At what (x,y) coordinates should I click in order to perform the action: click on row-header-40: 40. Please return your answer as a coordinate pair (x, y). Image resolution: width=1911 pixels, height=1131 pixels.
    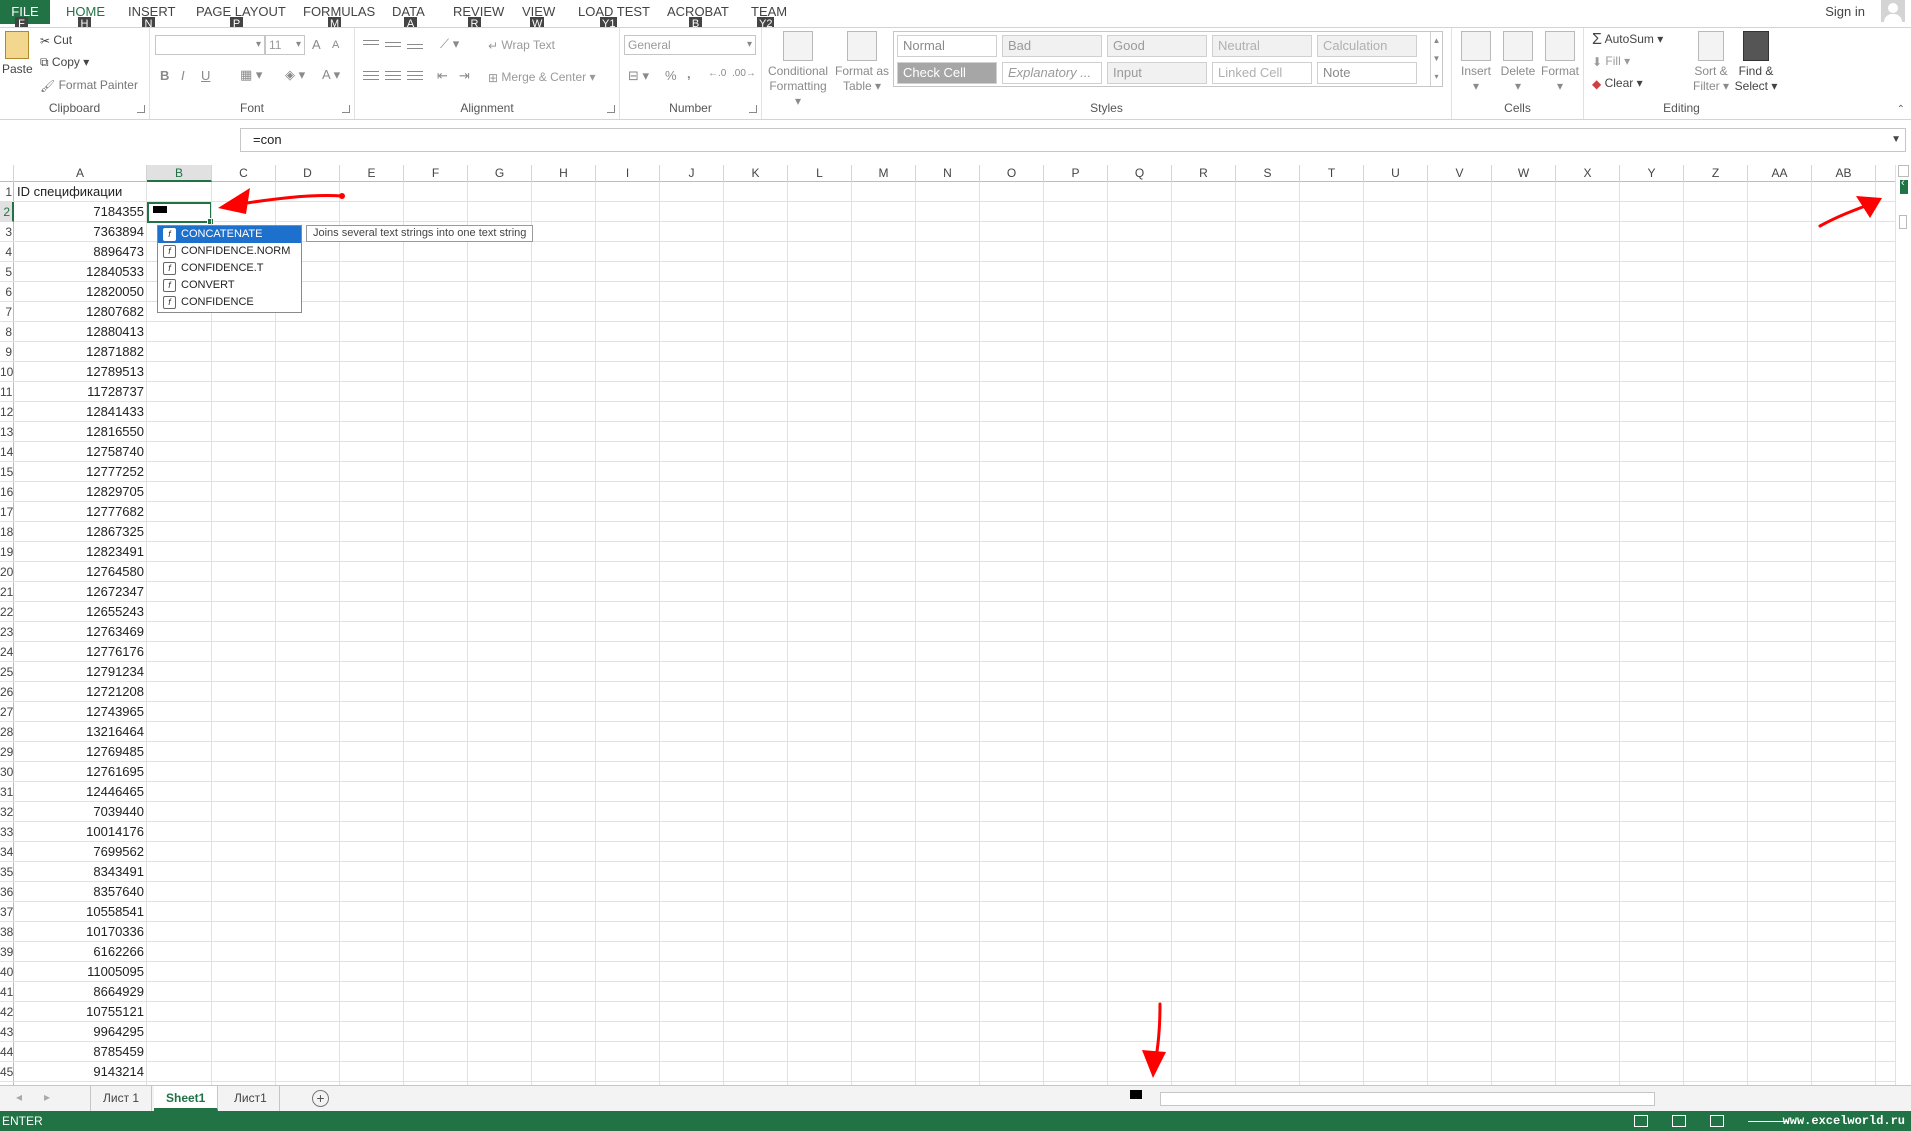
    Looking at the image, I should click on (7, 972).